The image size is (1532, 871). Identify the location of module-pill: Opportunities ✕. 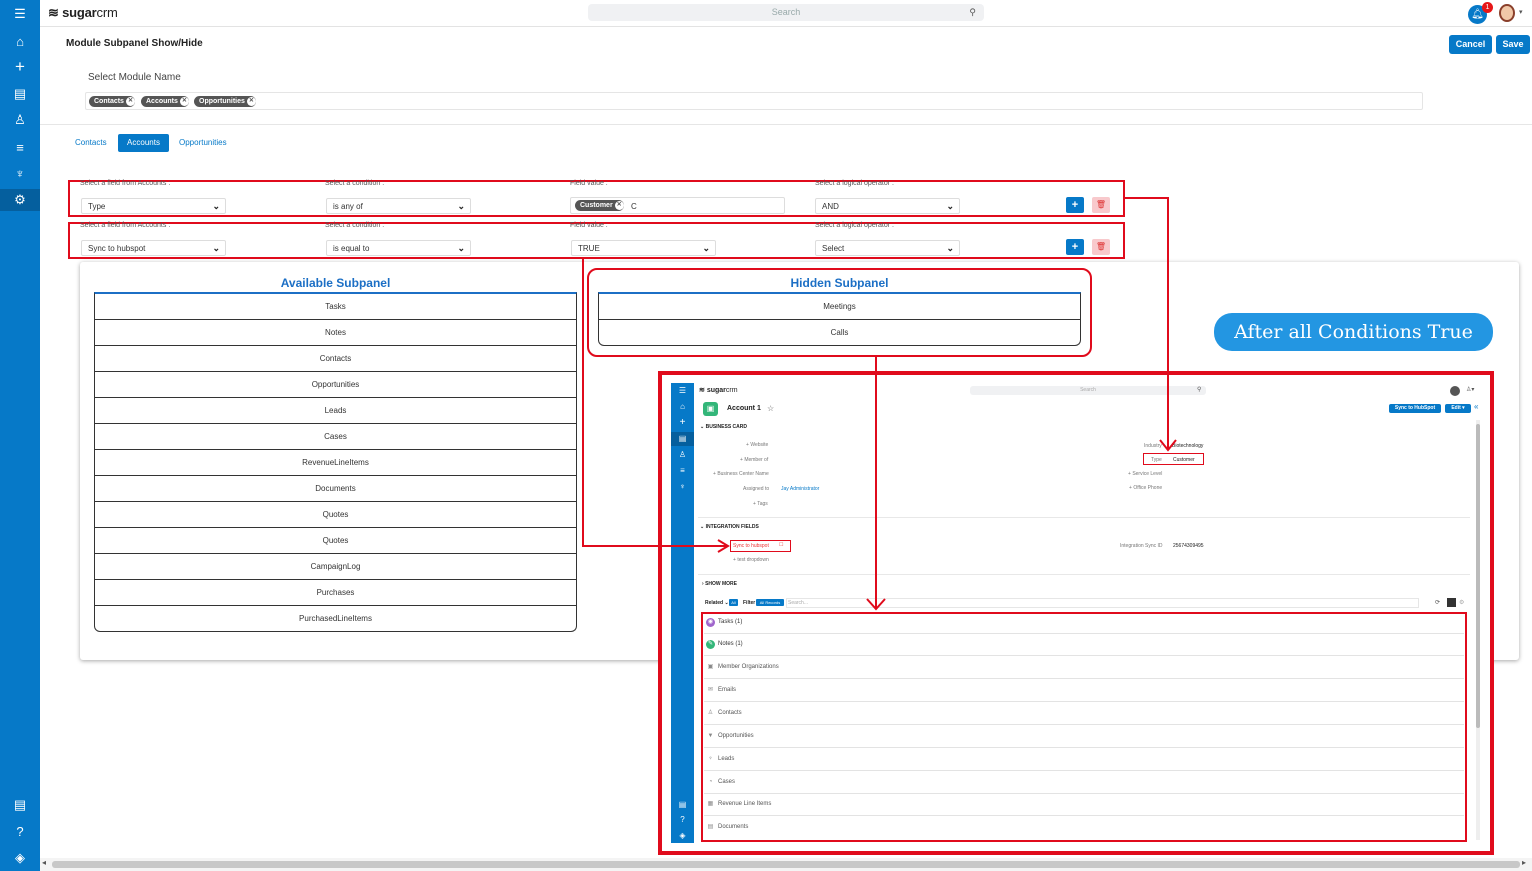
(225, 101).